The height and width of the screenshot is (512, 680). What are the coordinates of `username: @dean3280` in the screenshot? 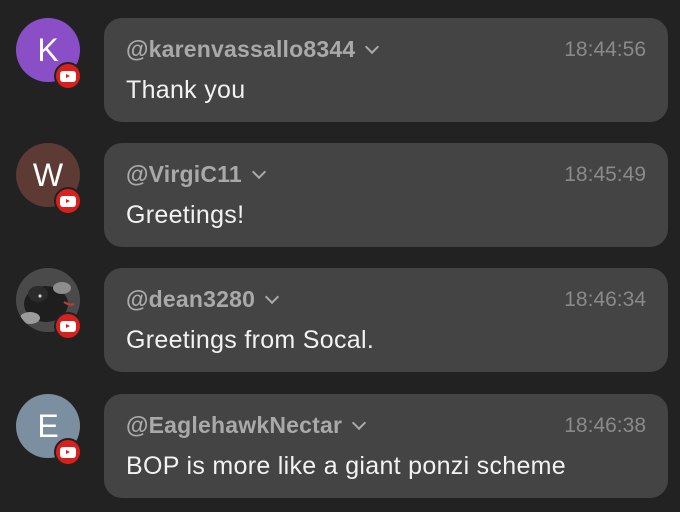 It's located at (190, 299).